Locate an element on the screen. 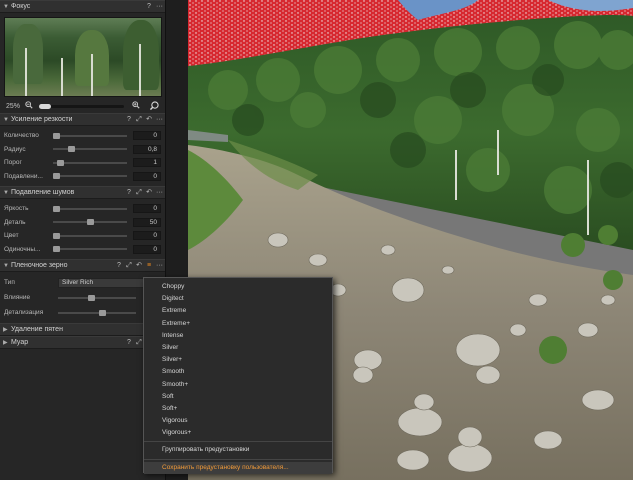 The width and height of the screenshot is (633, 480). focus-zoom-row: 25% is located at coordinates (82, 106).